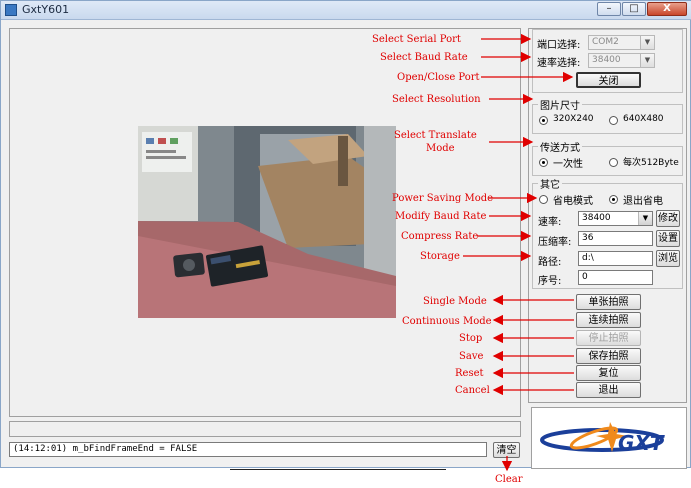  What do you see at coordinates (568, 164) in the screenshot?
I see `radio-once-label: 一次性` at bounding box center [568, 164].